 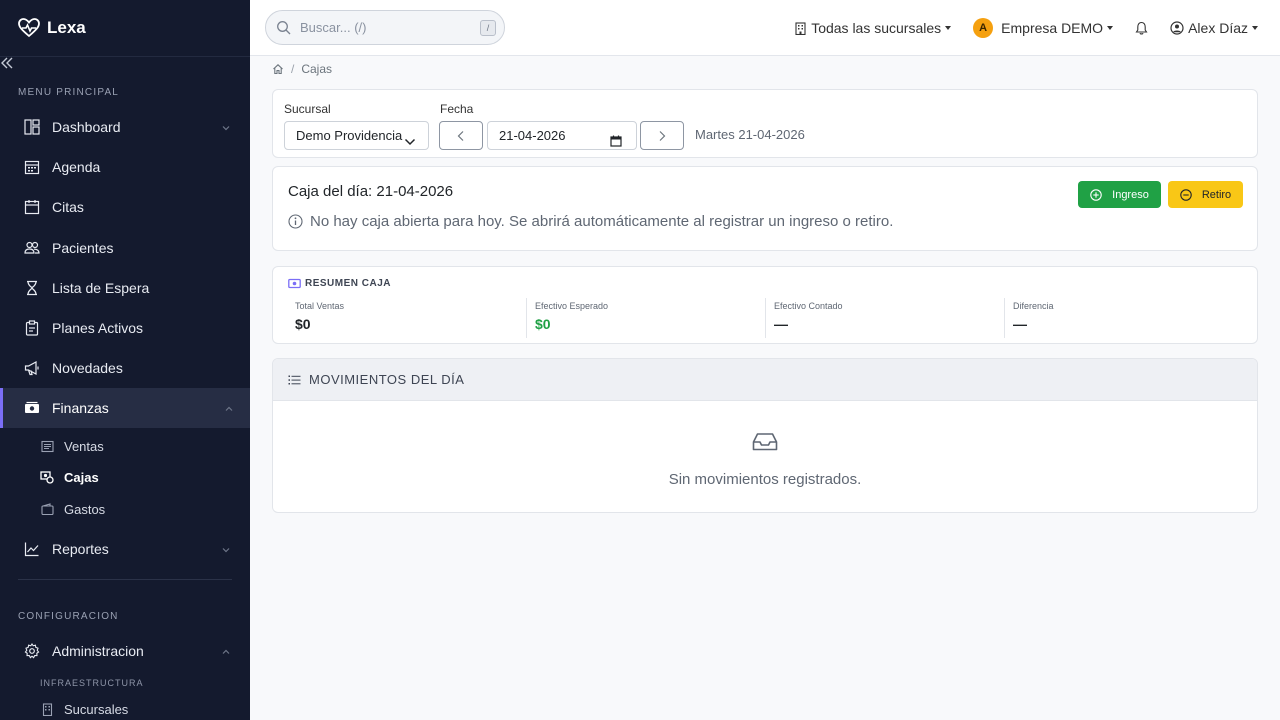 I want to click on user-menu: Alex Díaz, so click(x=1214, y=28).